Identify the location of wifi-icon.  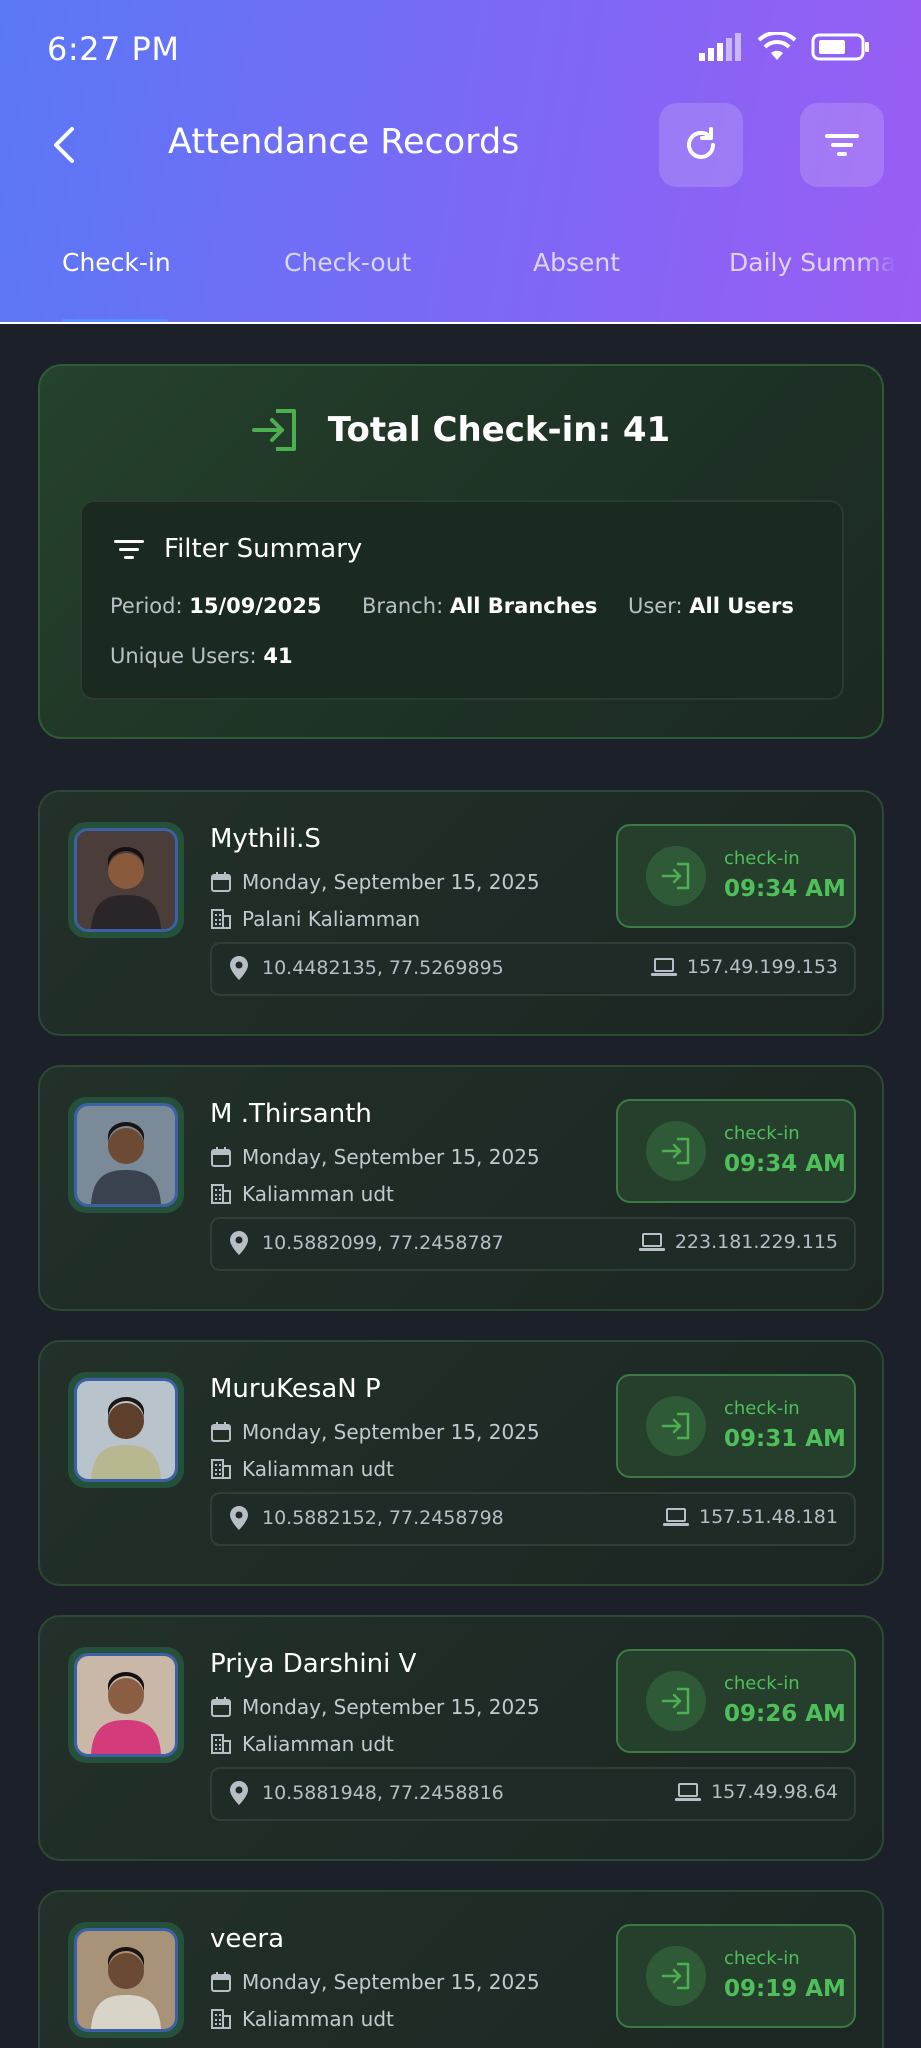
(777, 46).